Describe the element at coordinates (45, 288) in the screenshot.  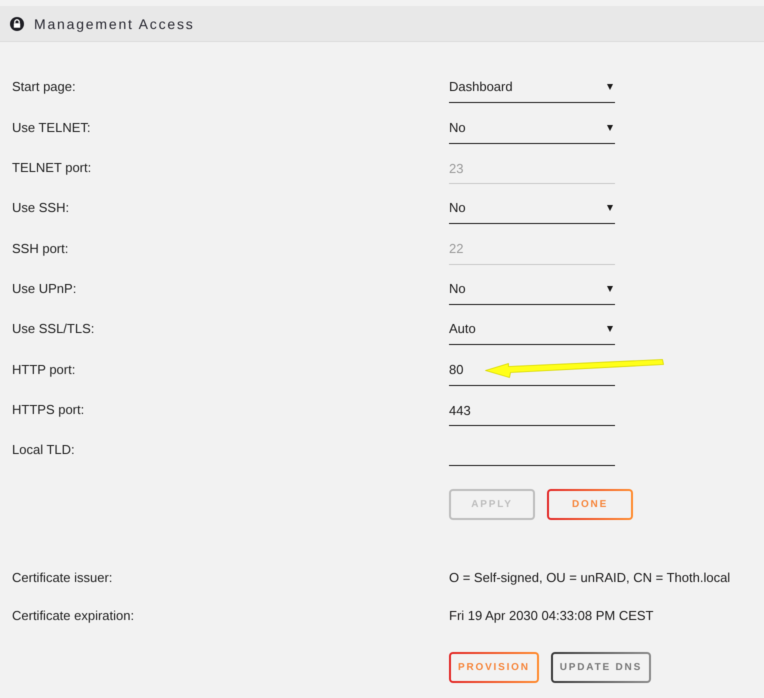
I see `field-label: Use UPnP:` at that location.